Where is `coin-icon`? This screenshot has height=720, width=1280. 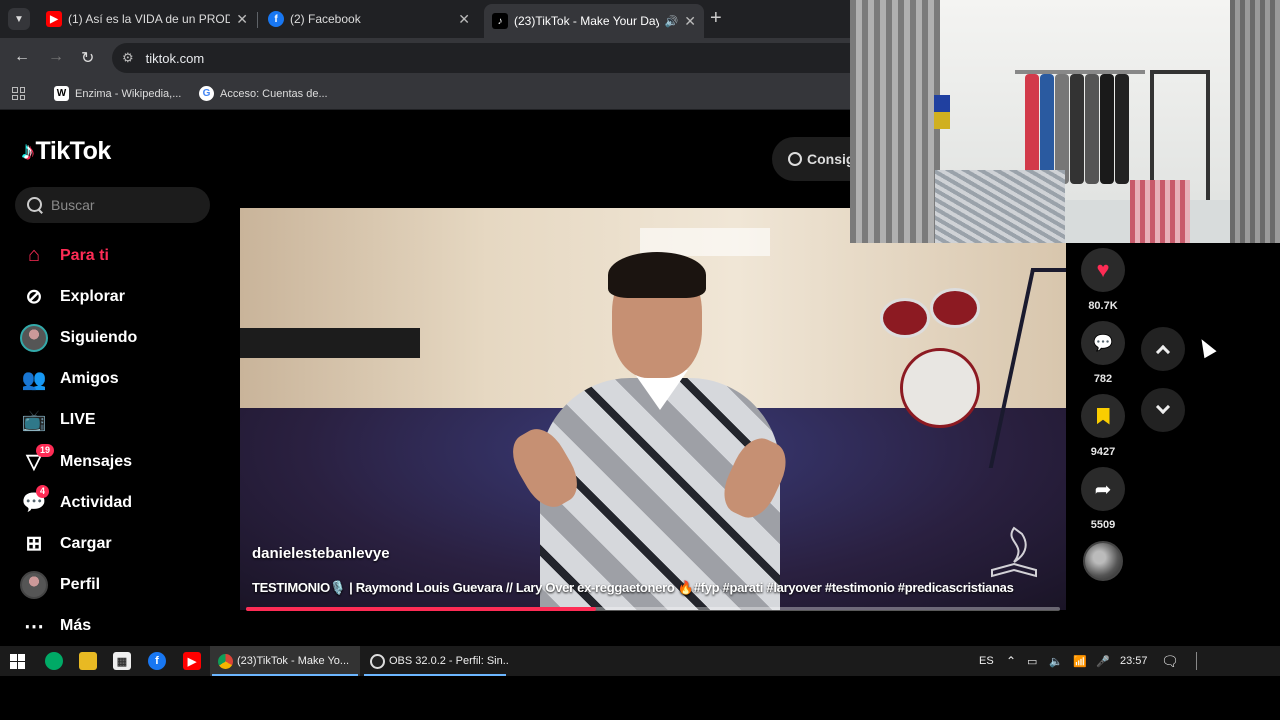 coin-icon is located at coordinates (795, 159).